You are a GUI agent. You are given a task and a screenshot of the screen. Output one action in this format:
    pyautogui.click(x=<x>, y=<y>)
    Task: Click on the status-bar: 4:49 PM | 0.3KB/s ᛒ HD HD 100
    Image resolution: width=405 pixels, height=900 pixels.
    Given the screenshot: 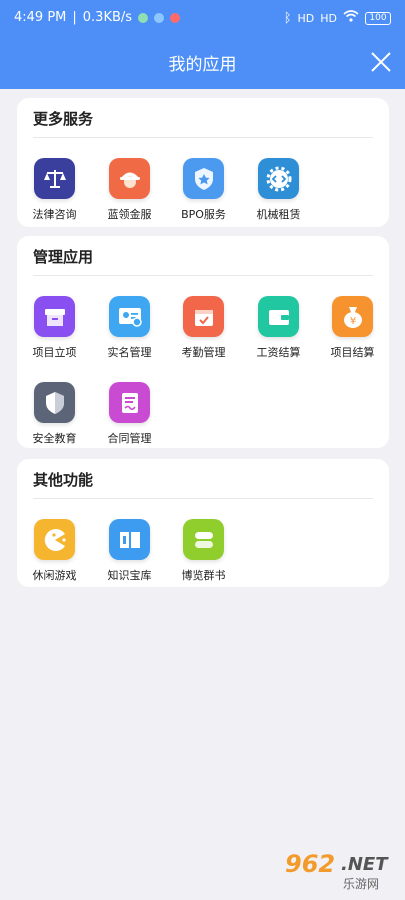 What is the action you would take?
    pyautogui.click(x=202, y=18)
    